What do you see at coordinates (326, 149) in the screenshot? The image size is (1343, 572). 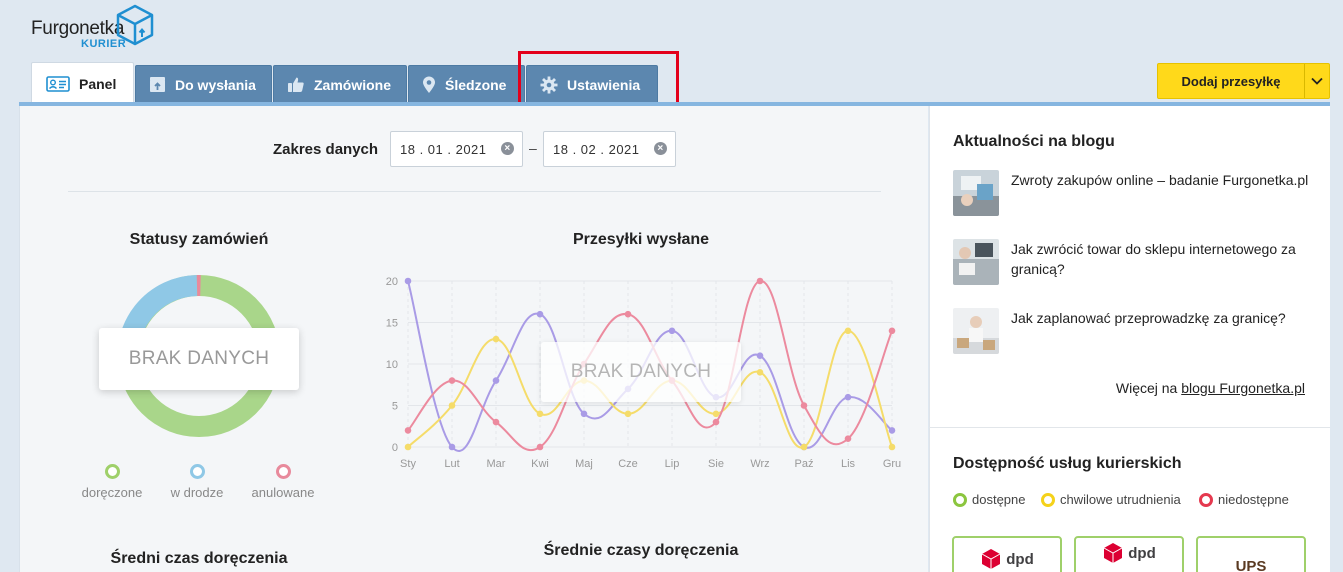 I see `date-range-label: Zakres danych` at bounding box center [326, 149].